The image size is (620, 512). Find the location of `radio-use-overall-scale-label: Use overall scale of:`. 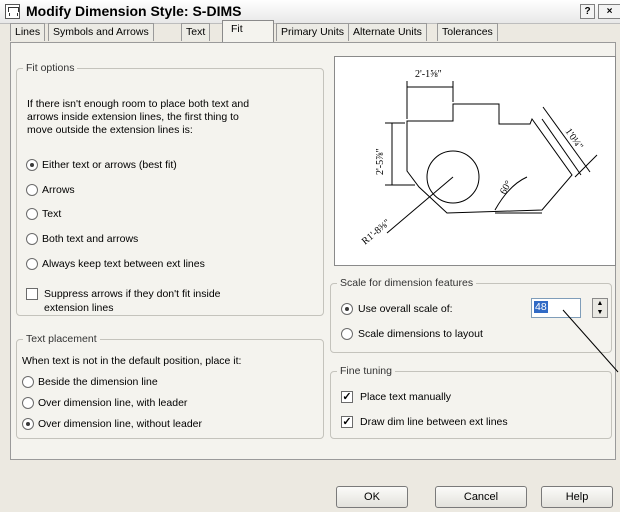

radio-use-overall-scale-label: Use overall scale of: is located at coordinates (405, 309).